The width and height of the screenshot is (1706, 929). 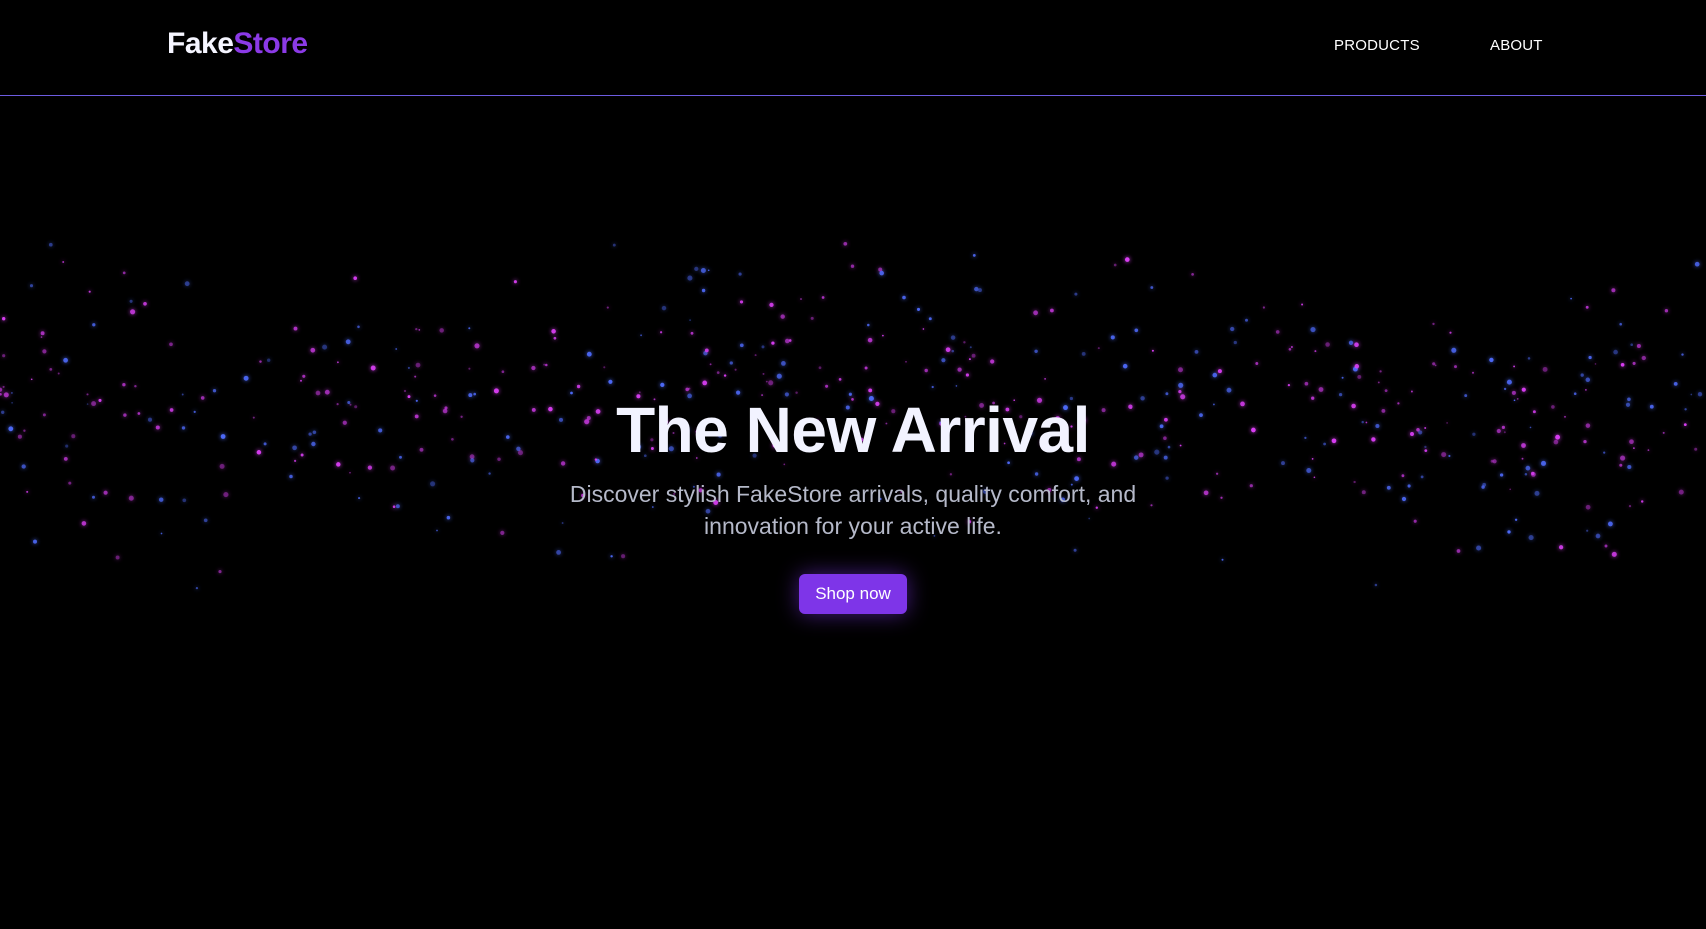 I want to click on top-navbar: Fake Store PRODUCTS ABOUT, so click(x=853, y=48).